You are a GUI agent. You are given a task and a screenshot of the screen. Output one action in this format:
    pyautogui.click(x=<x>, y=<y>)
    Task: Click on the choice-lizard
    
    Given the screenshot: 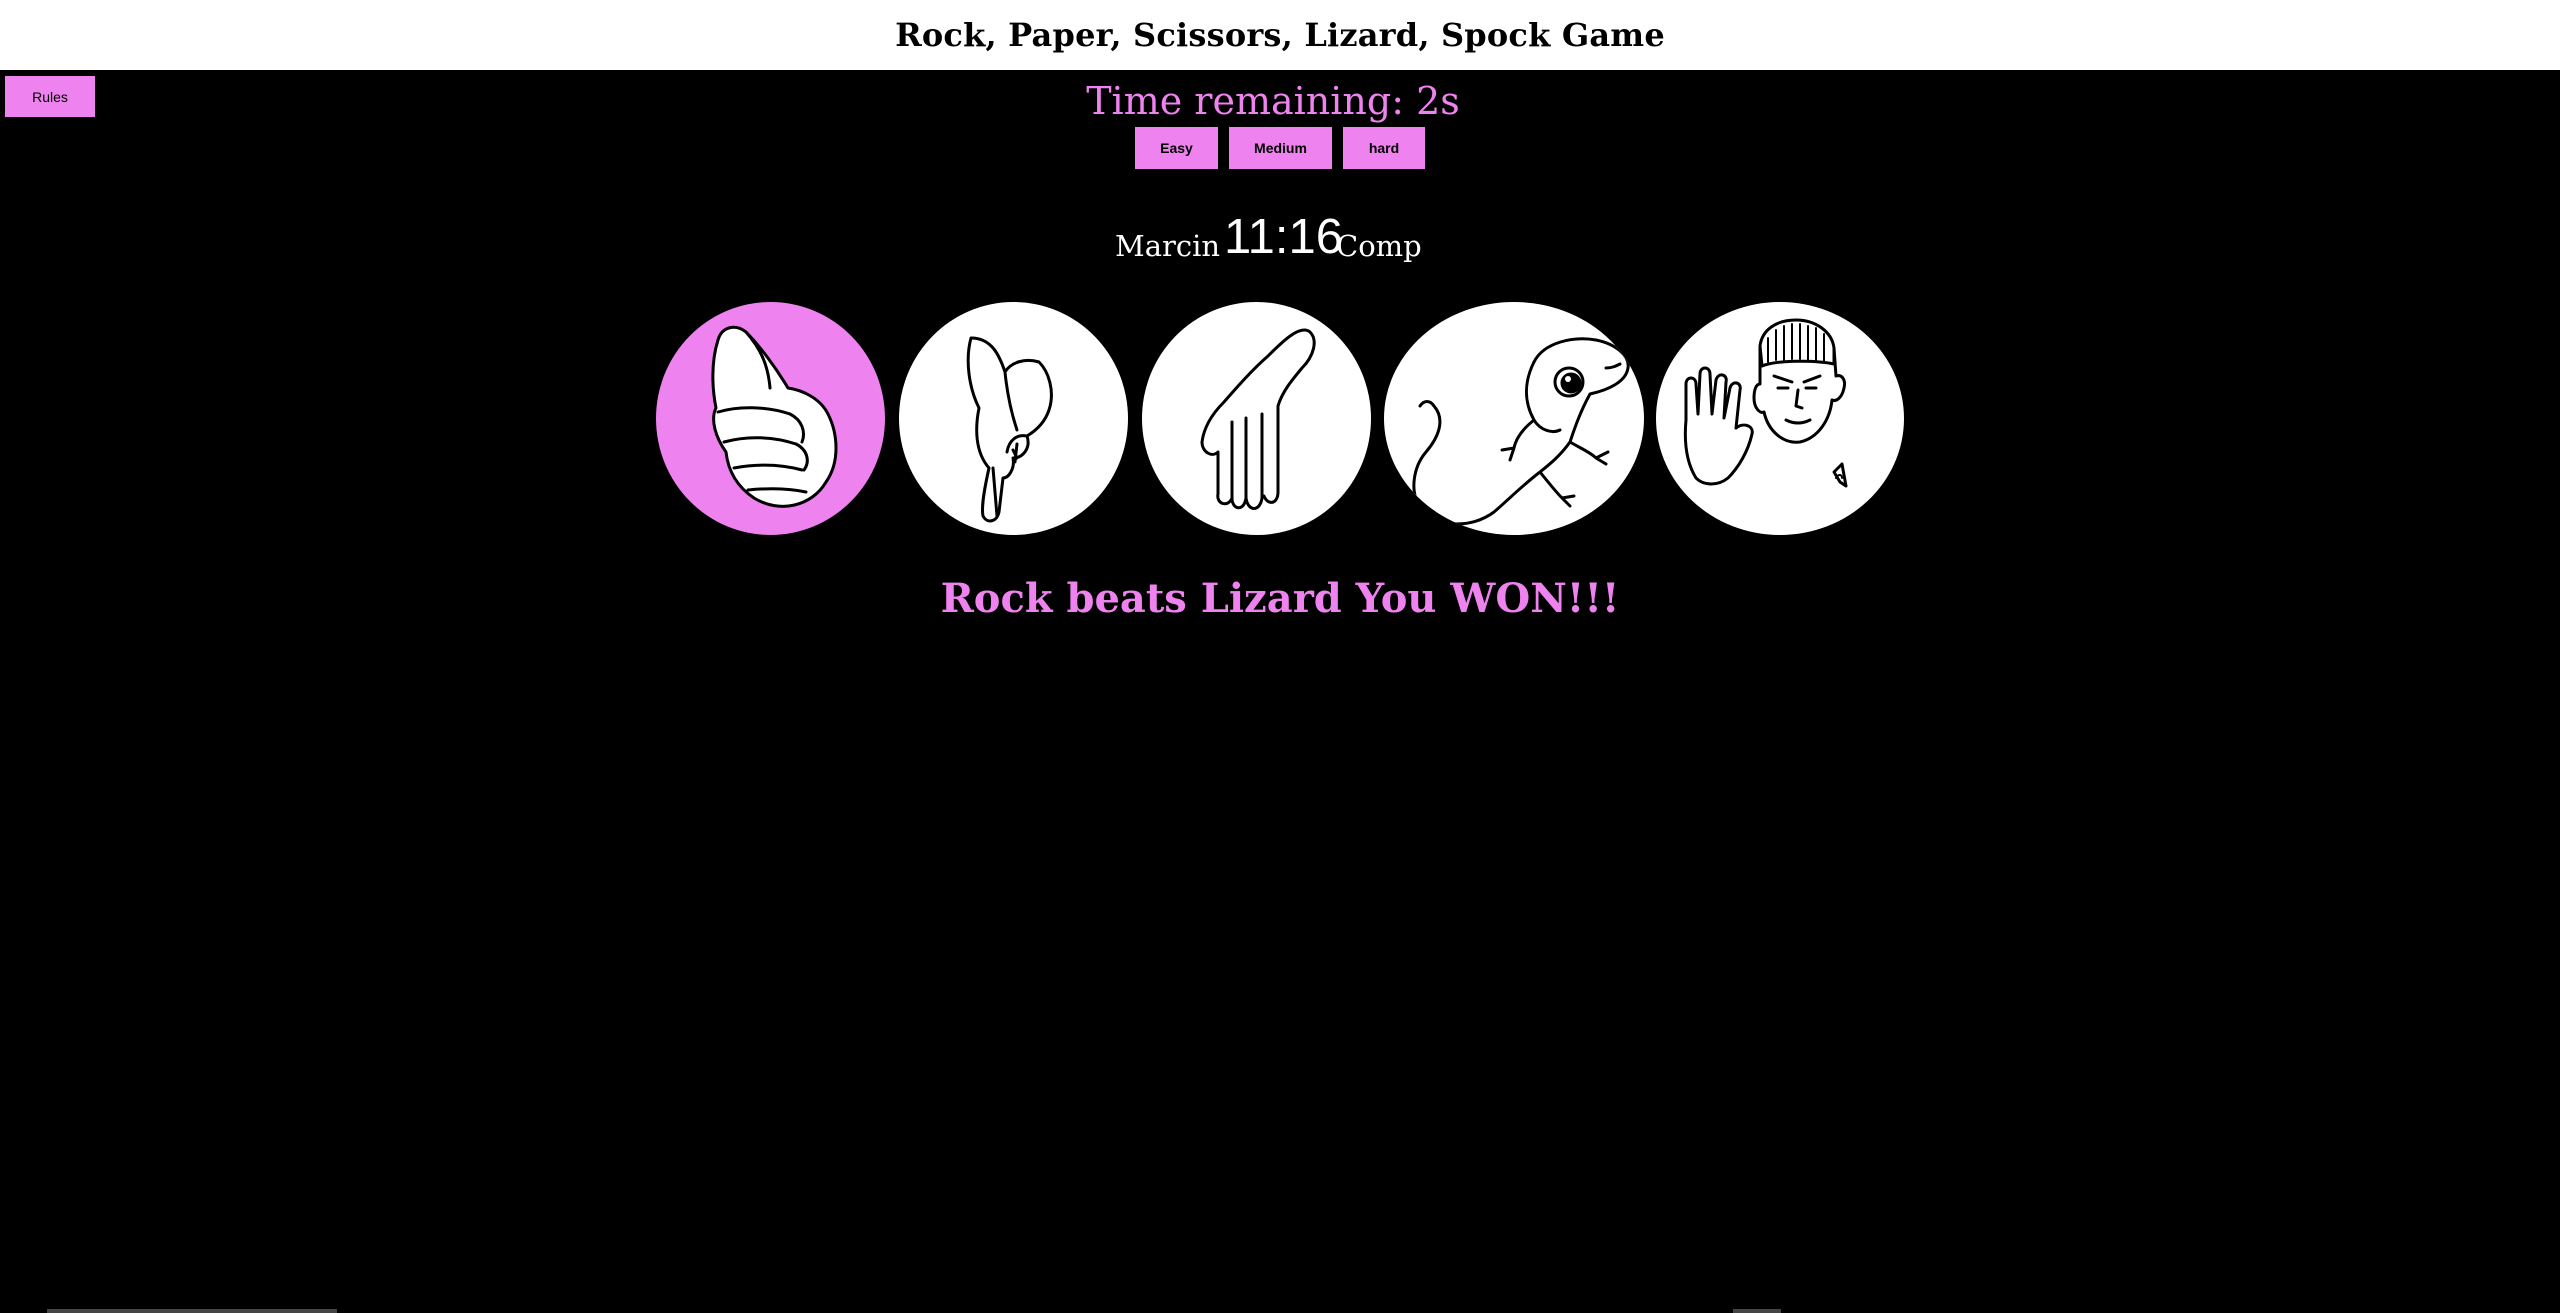 What is the action you would take?
    pyautogui.click(x=1514, y=418)
    